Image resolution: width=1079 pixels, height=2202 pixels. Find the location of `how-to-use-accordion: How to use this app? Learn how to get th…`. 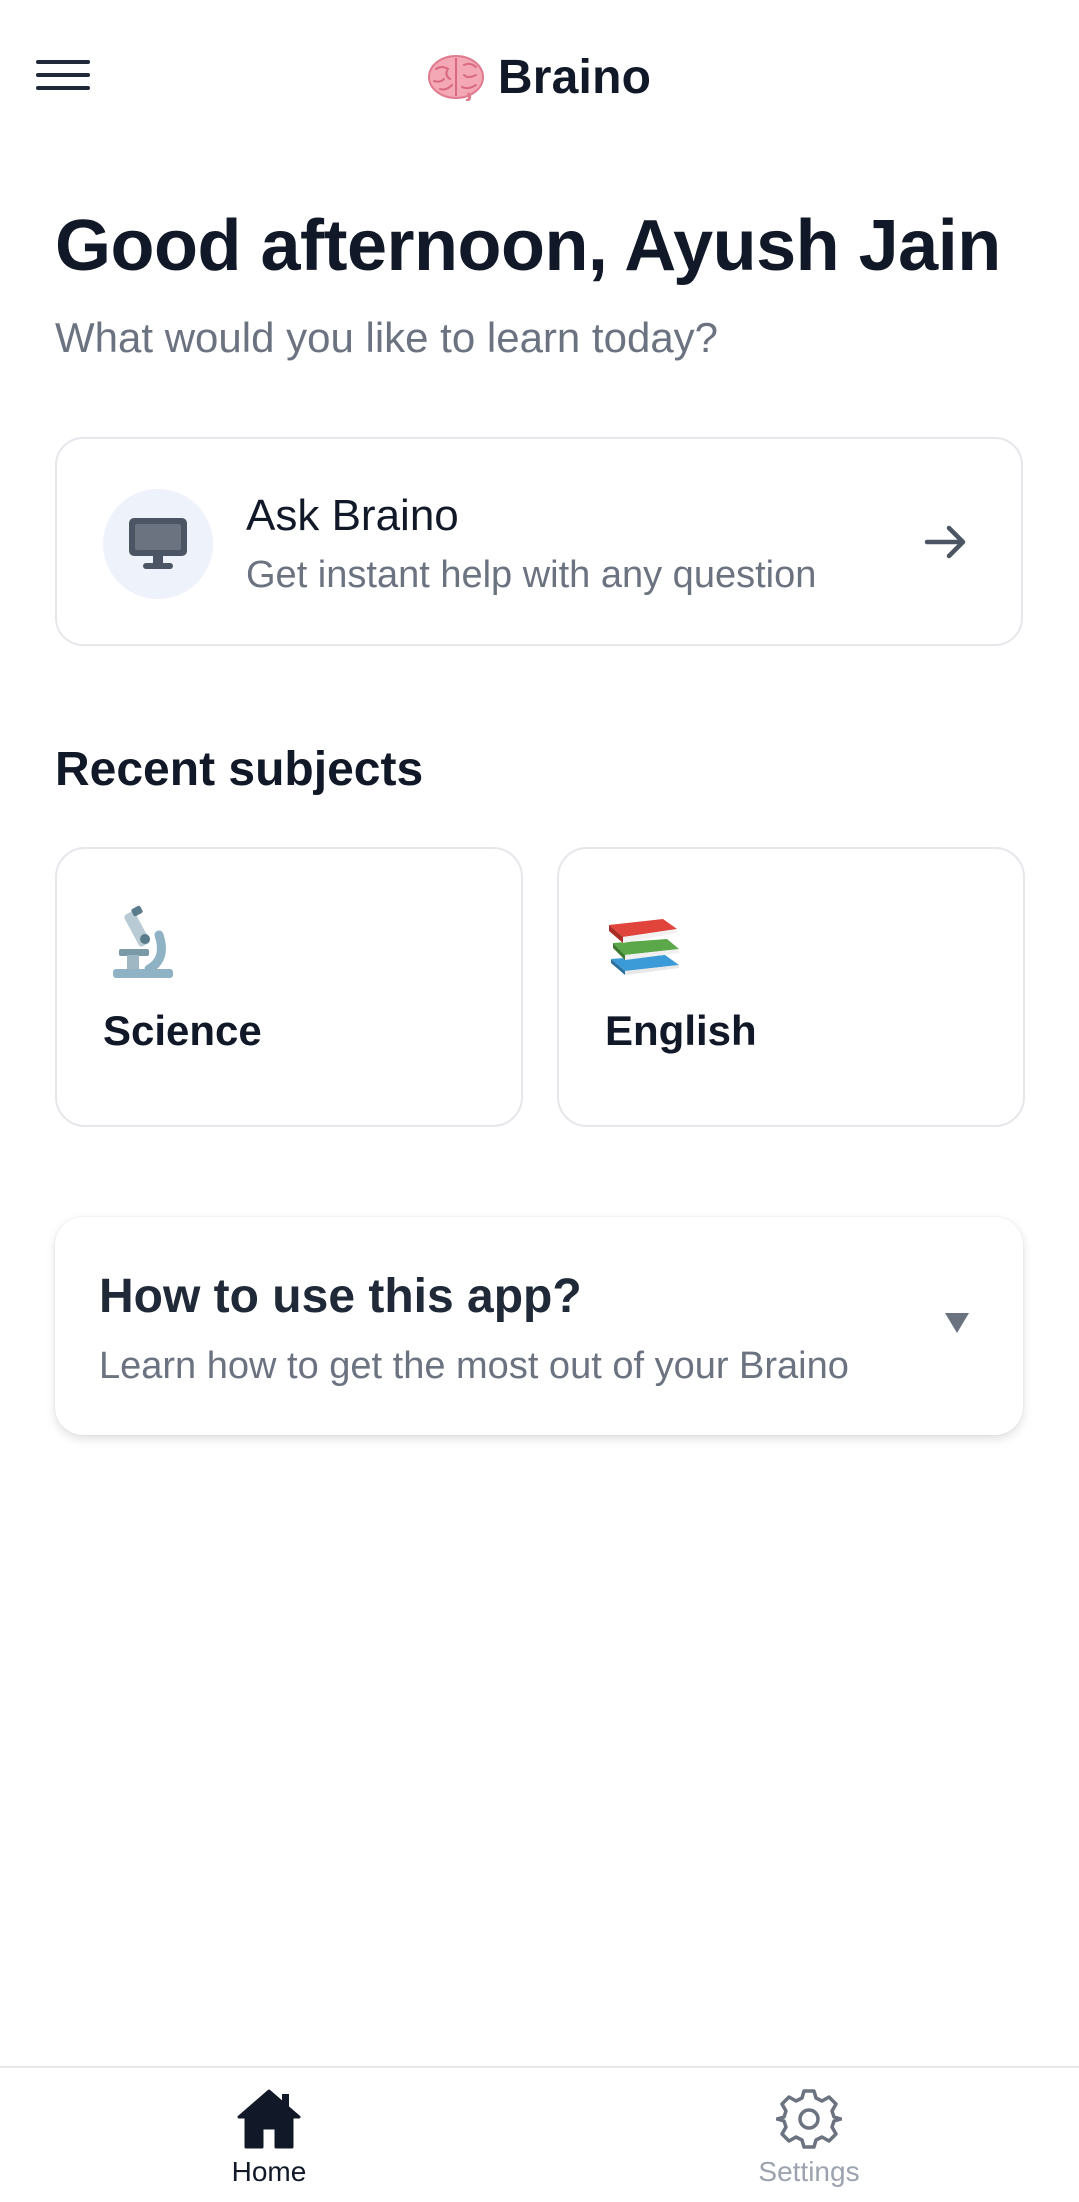

how-to-use-accordion: How to use this app? Learn how to get th… is located at coordinates (539, 1326).